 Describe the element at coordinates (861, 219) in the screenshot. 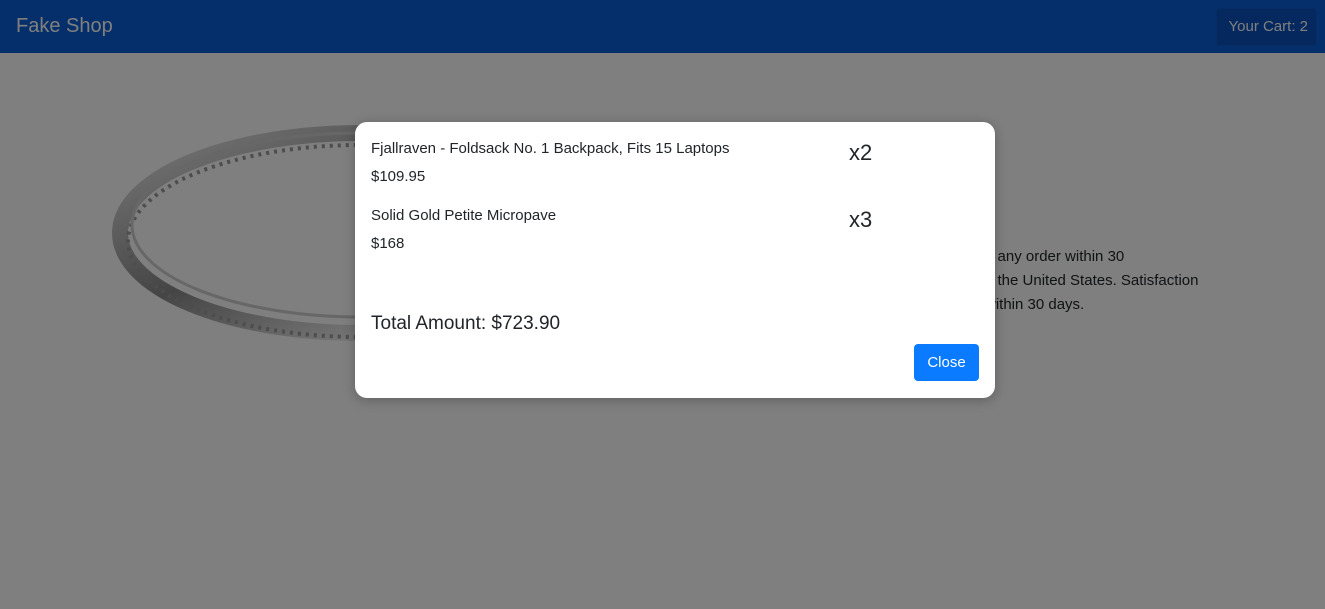

I see `cart-item-quantity: x3` at that location.